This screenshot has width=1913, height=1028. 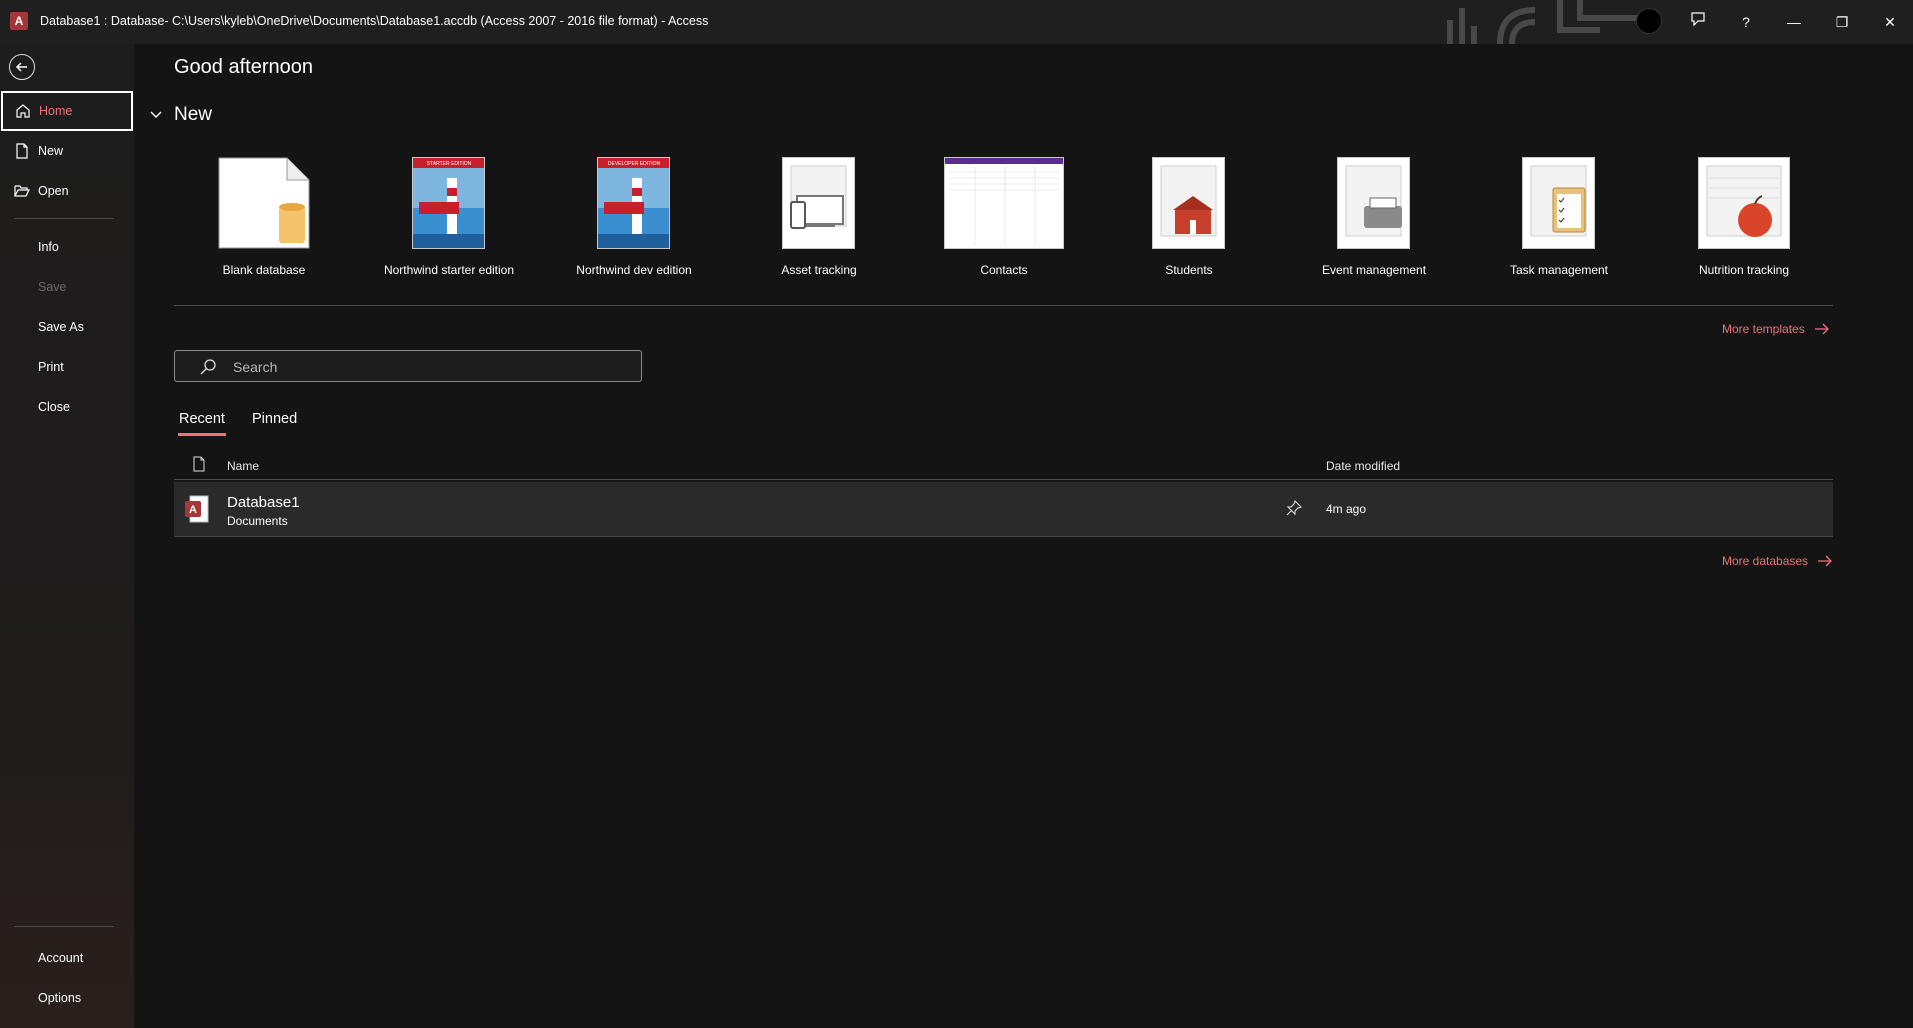 I want to click on access-app-icon: A, so click(x=19, y=21).